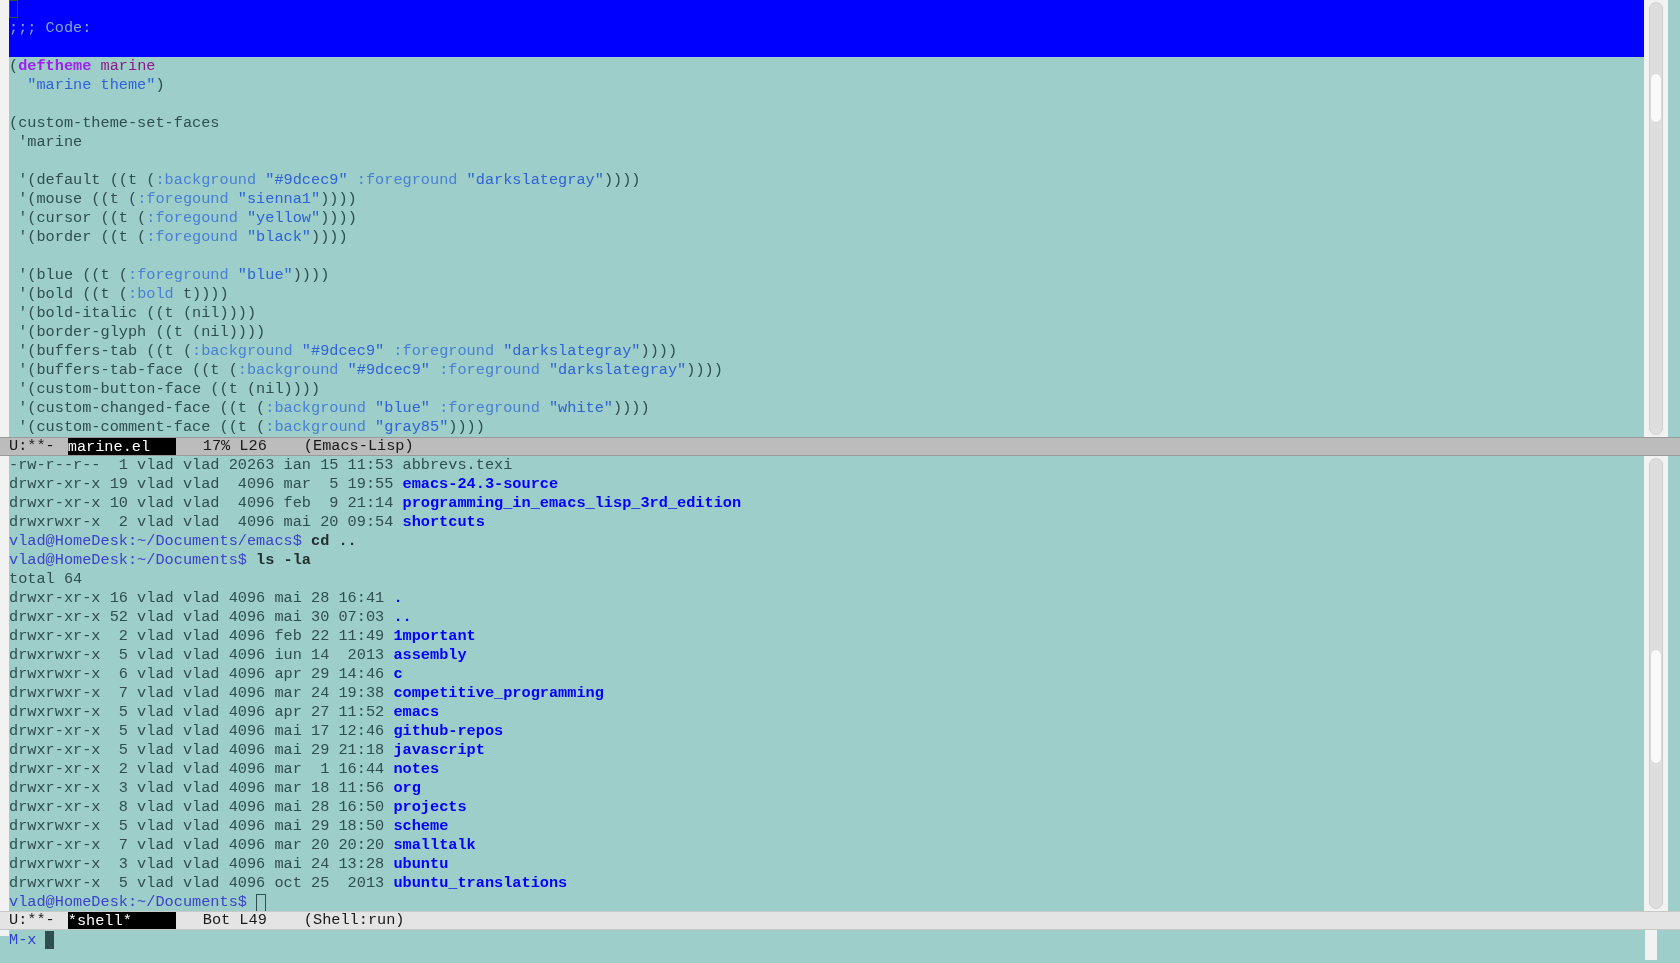 This screenshot has height=963, width=1680. Describe the element at coordinates (51, 28) in the screenshot. I see `code-comment: ;;; Code:` at that location.